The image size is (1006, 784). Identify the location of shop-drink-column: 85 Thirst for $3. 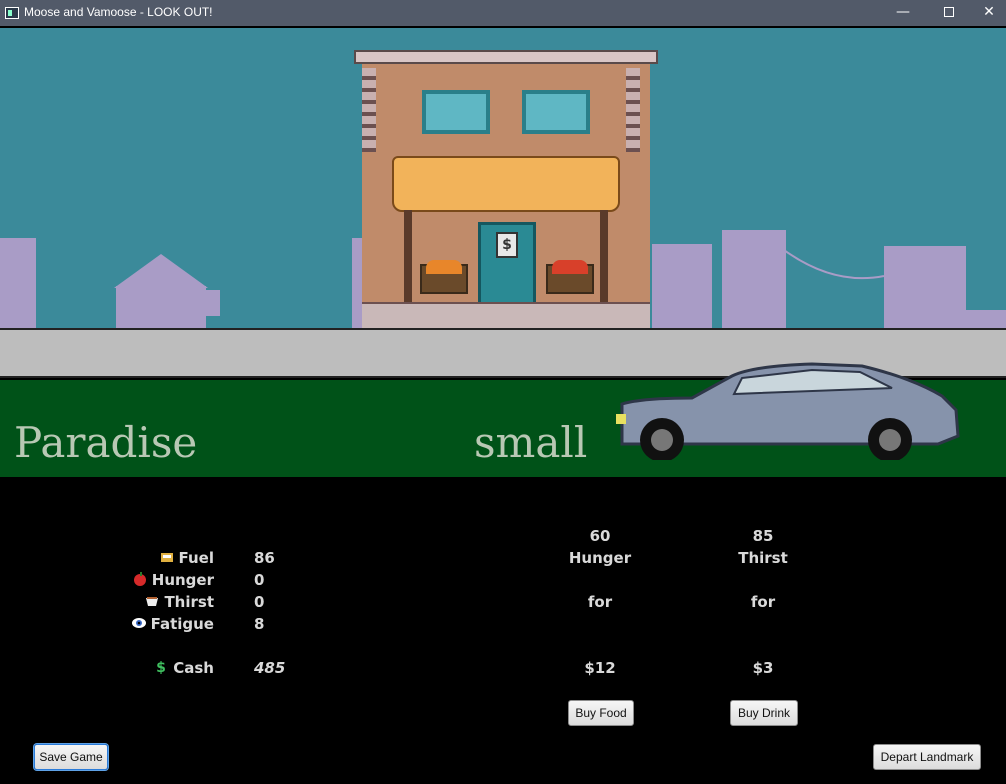
(763, 607).